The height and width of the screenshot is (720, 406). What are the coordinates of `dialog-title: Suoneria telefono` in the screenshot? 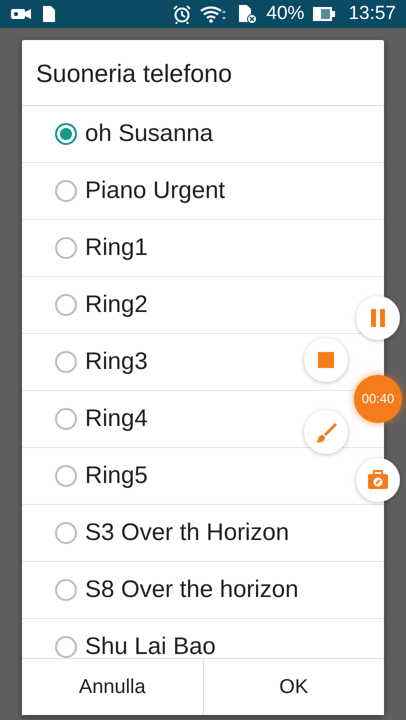 It's located at (203, 73).